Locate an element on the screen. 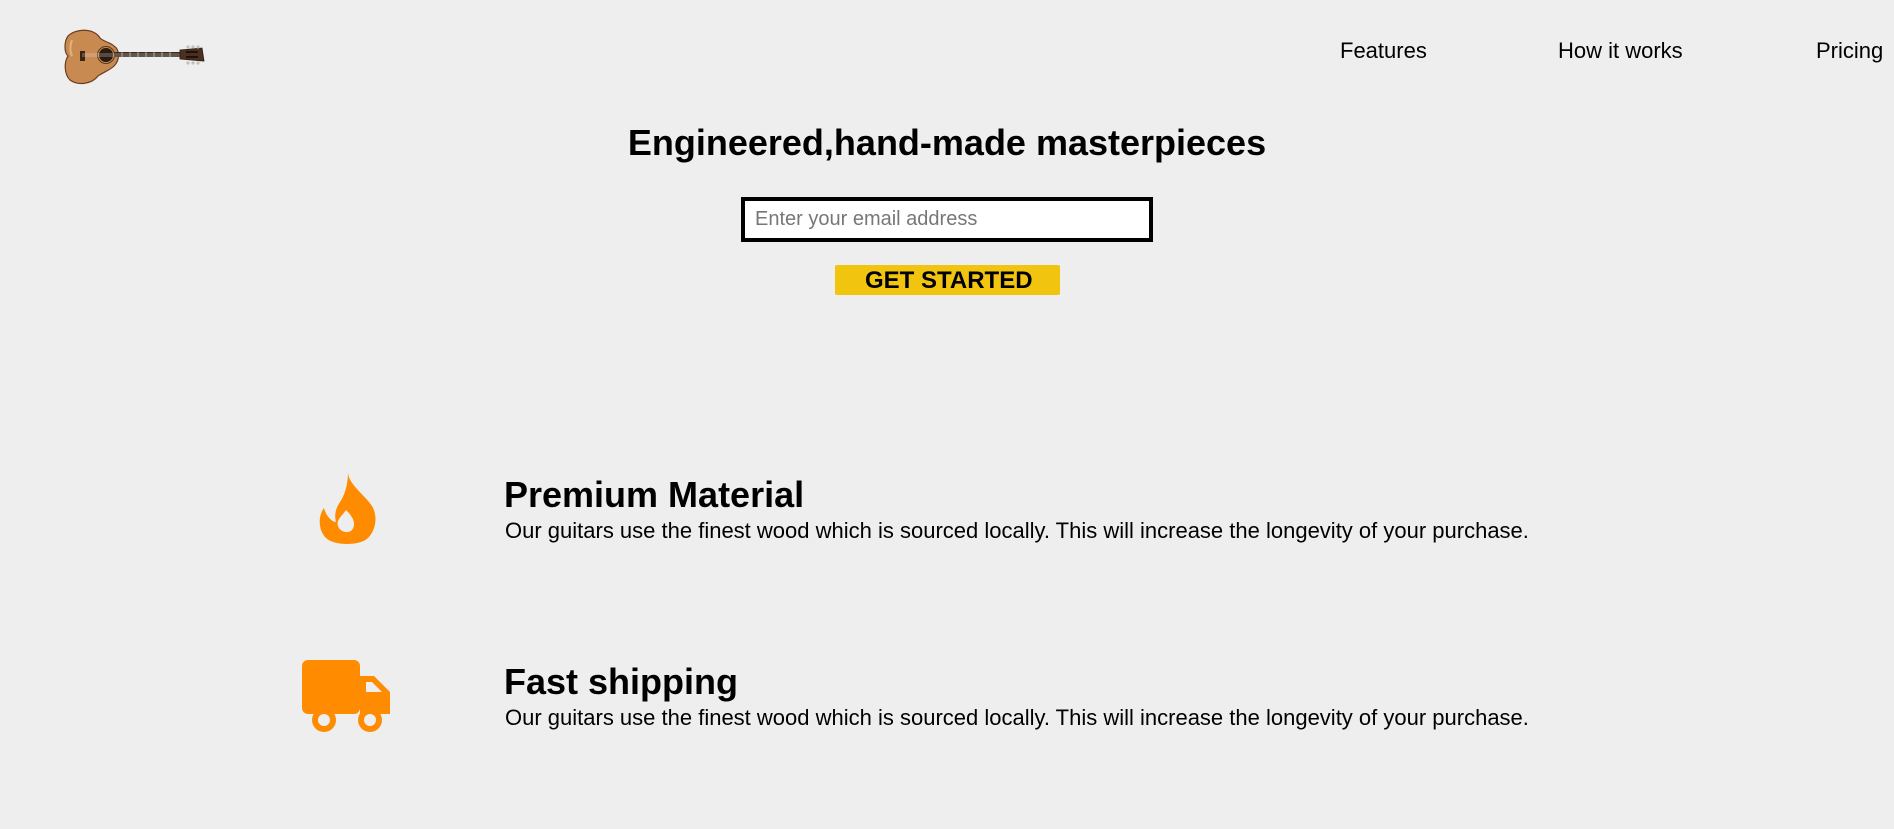 Image resolution: width=1894 pixels, height=829 pixels. nav-link-features: Features is located at coordinates (1383, 51).